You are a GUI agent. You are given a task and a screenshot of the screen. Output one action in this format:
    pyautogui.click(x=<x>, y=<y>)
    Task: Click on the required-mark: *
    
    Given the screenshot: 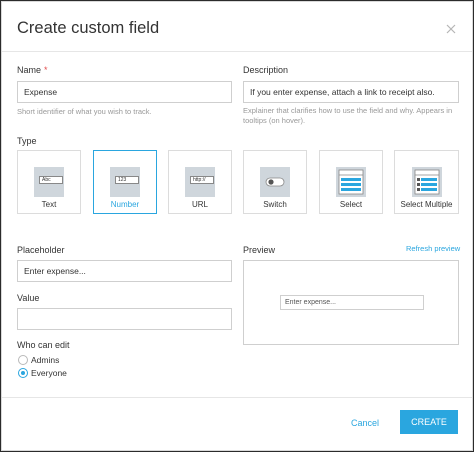 What is the action you would take?
    pyautogui.click(x=46, y=70)
    